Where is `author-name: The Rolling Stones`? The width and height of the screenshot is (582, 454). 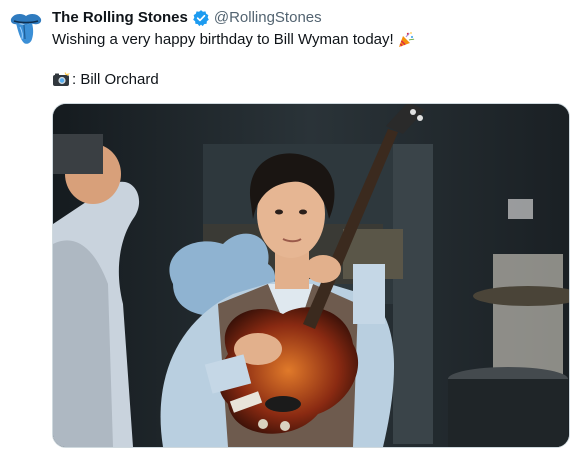 author-name: The Rolling Stones is located at coordinates (120, 18).